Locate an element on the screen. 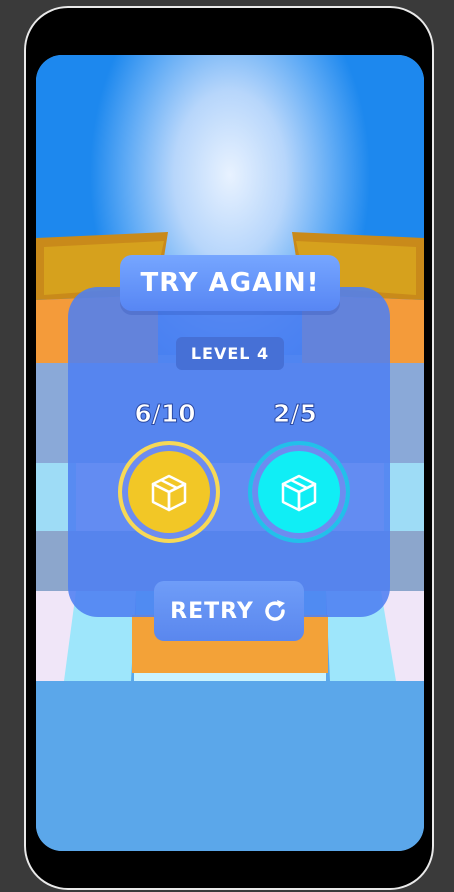 The width and height of the screenshot is (454, 892). level-label: LEVEL 4 is located at coordinates (230, 353).